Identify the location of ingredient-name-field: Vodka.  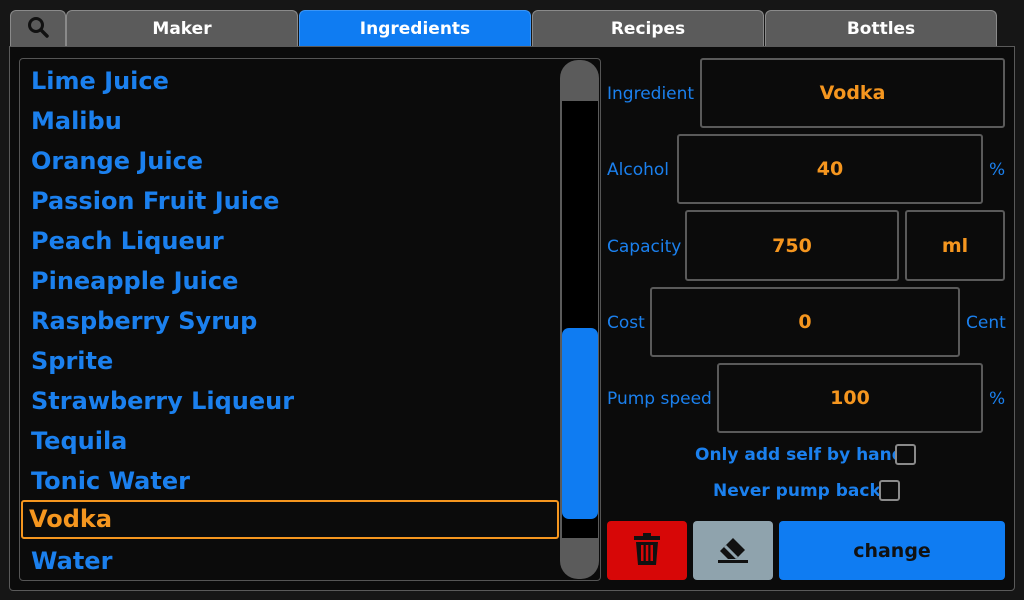
(852, 93).